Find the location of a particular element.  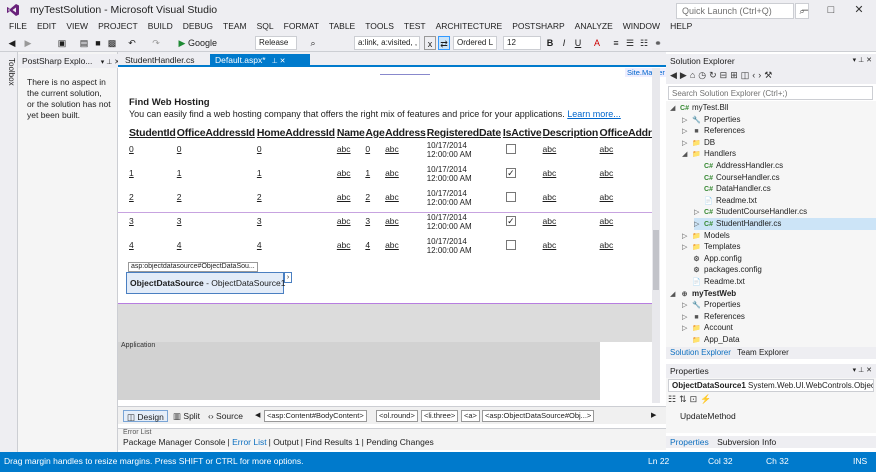

close-button: ✕ is located at coordinates (859, 10).